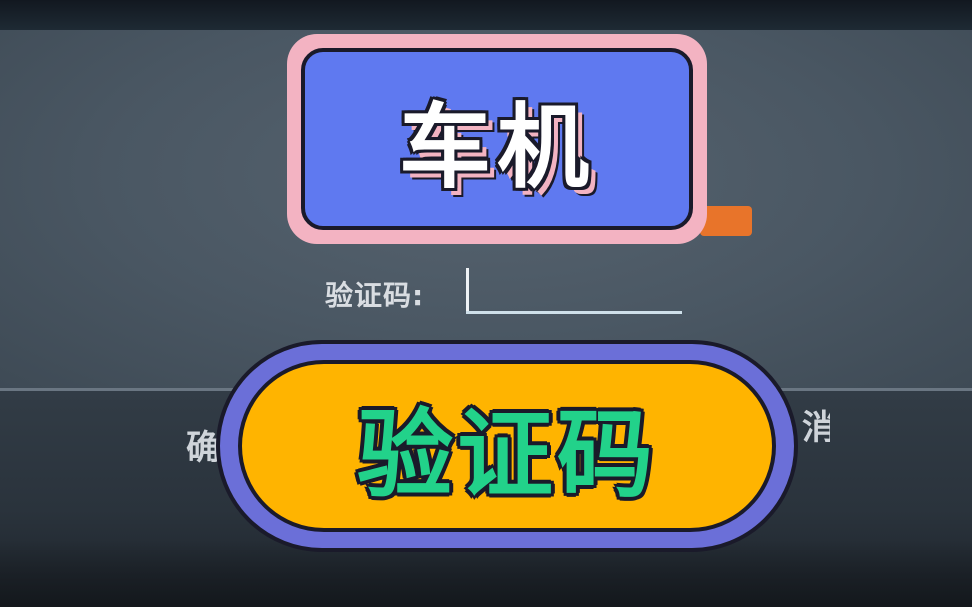 The image size is (972, 607). Describe the element at coordinates (203, 448) in the screenshot. I see `confirm-button-label: 确` at that location.